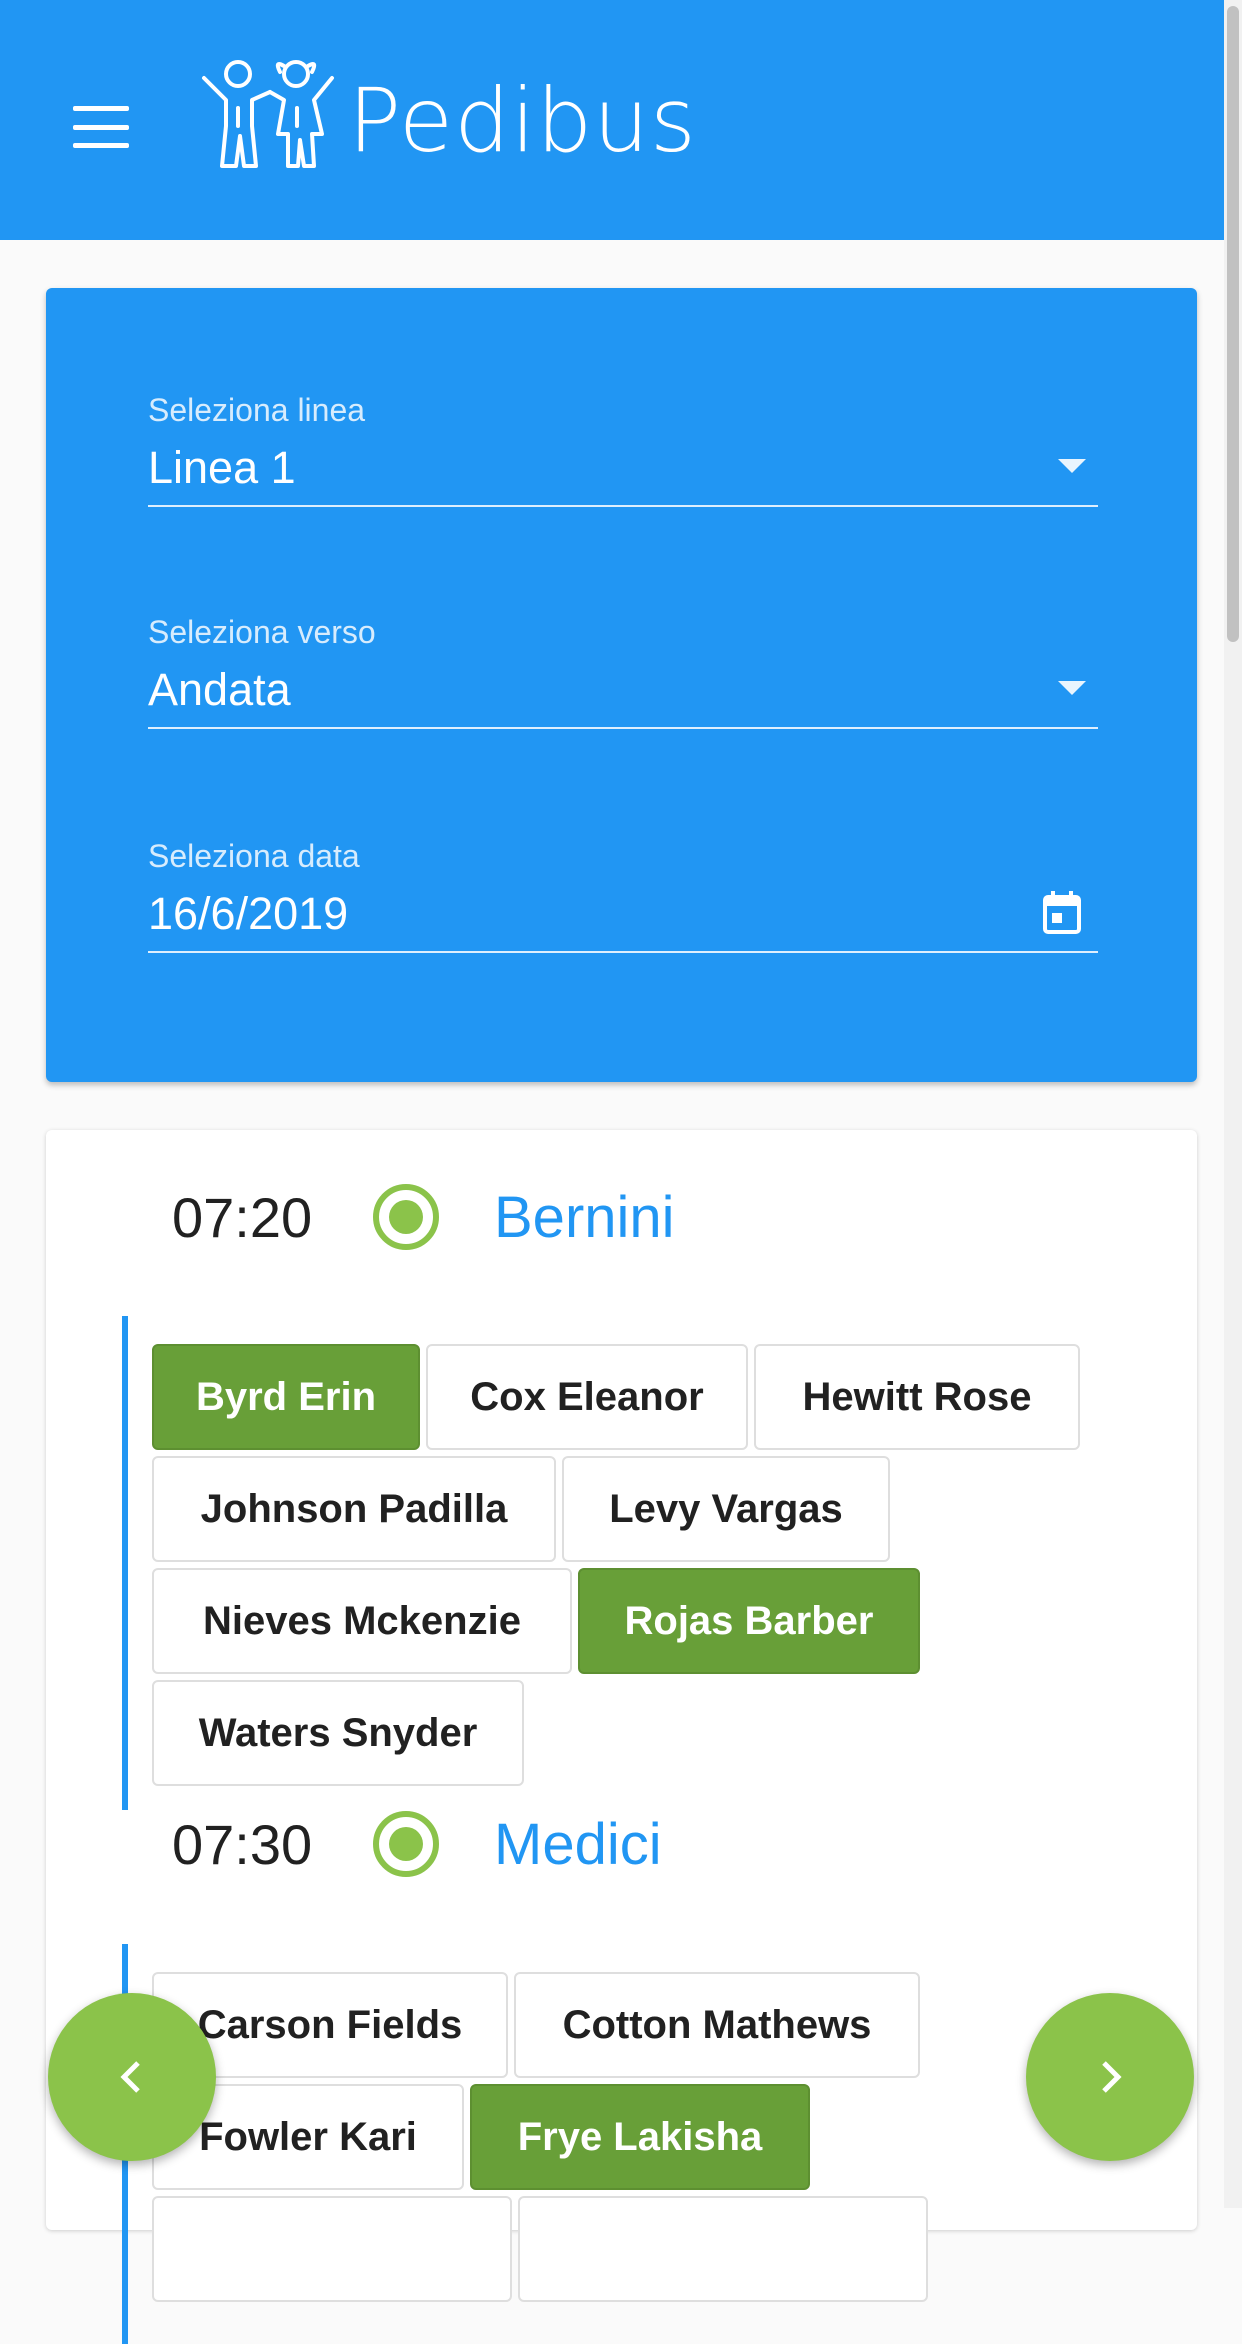  I want to click on direction-select-label: Seleziona verso, so click(262, 632).